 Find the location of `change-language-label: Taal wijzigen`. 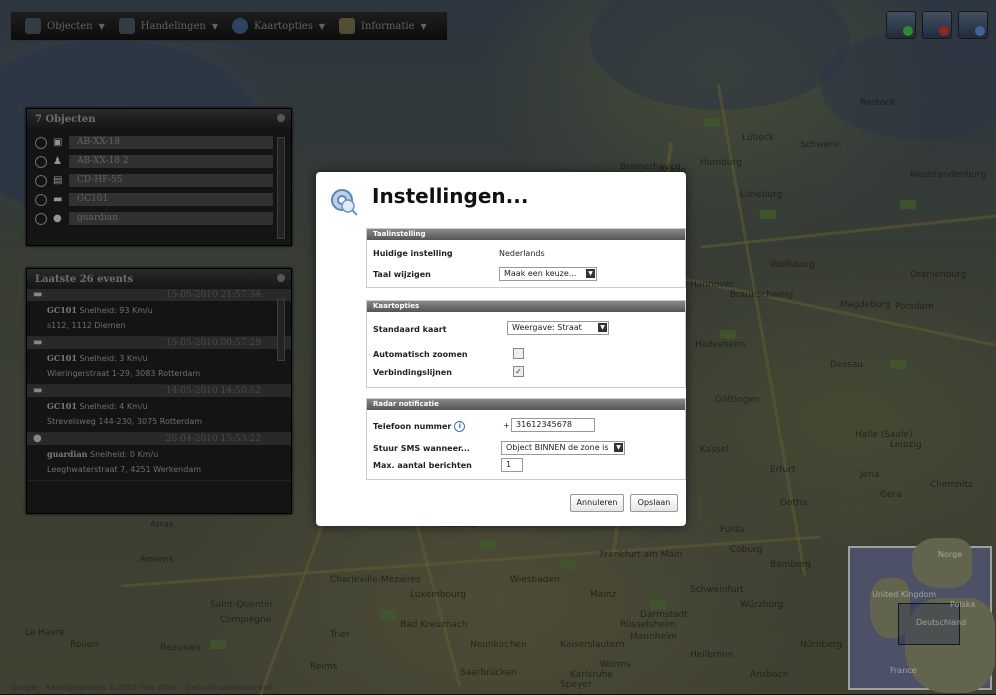

change-language-label: Taal wijzigen is located at coordinates (402, 274).